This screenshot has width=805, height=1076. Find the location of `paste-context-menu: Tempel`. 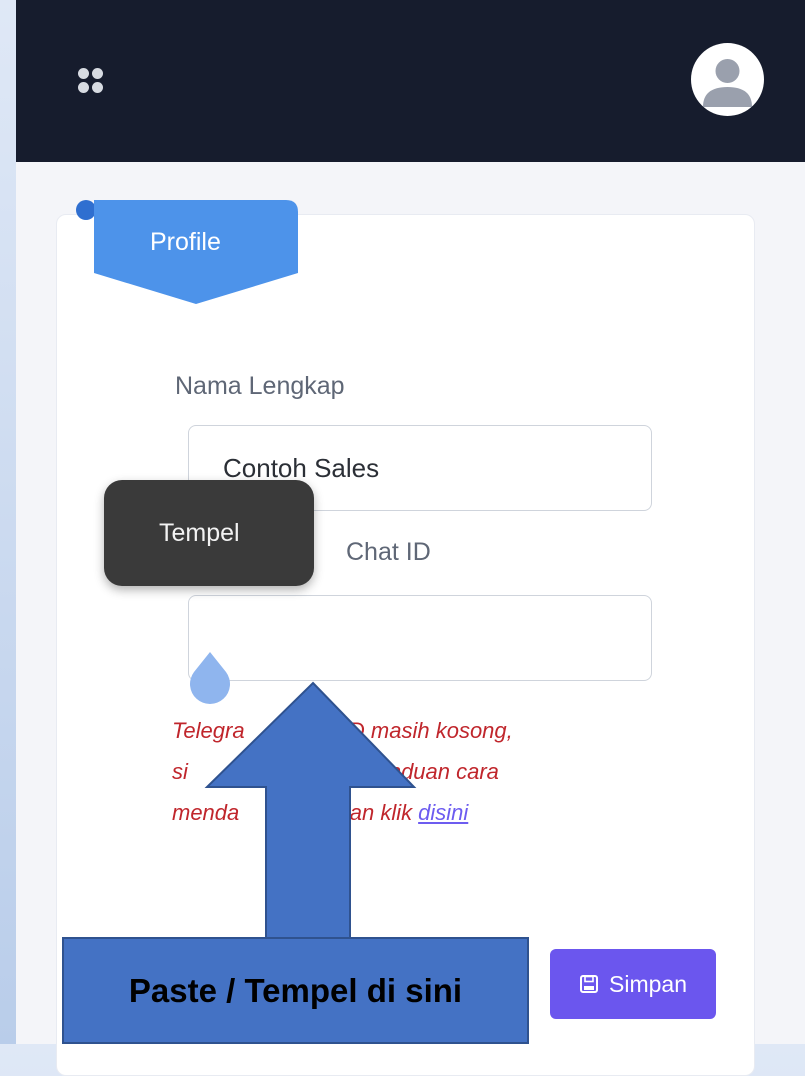

paste-context-menu: Tempel is located at coordinates (209, 533).